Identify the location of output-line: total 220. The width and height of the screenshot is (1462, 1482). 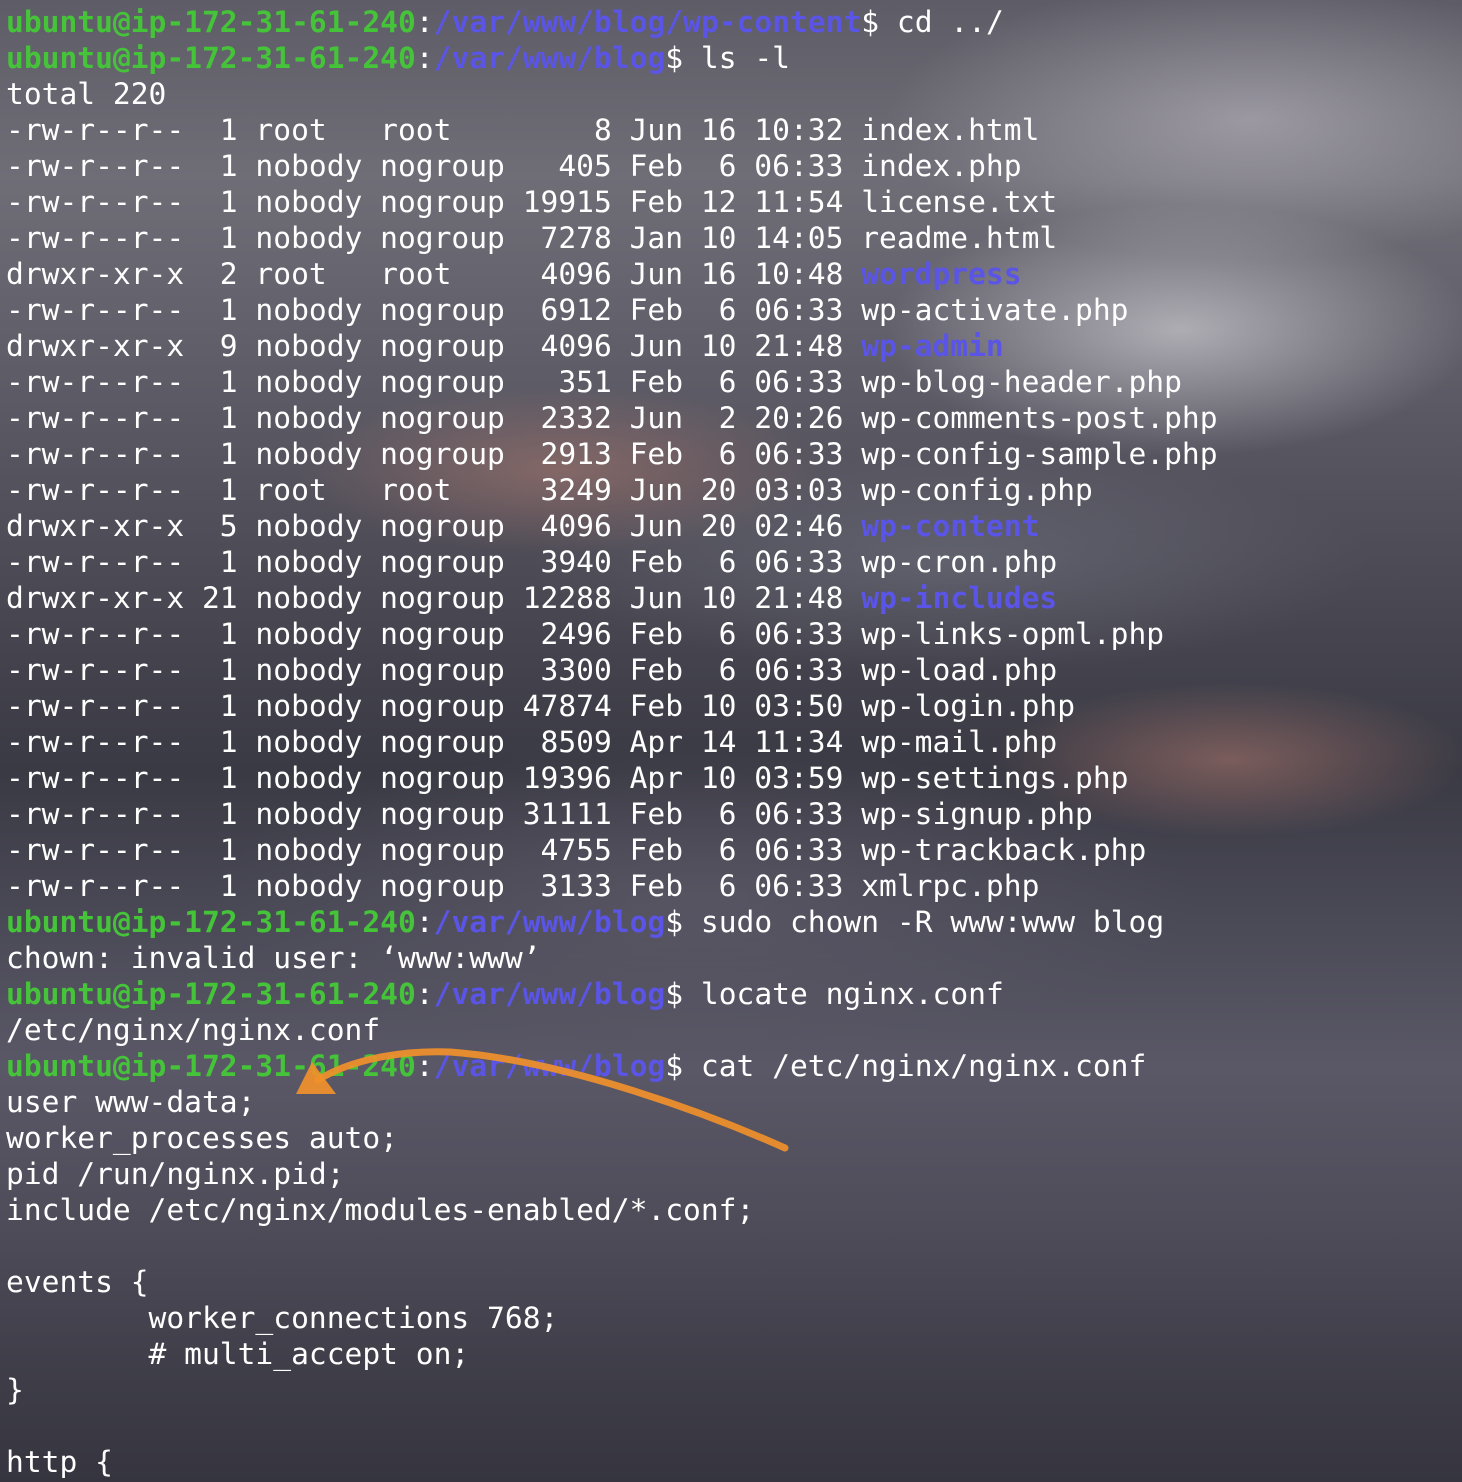
(86, 94).